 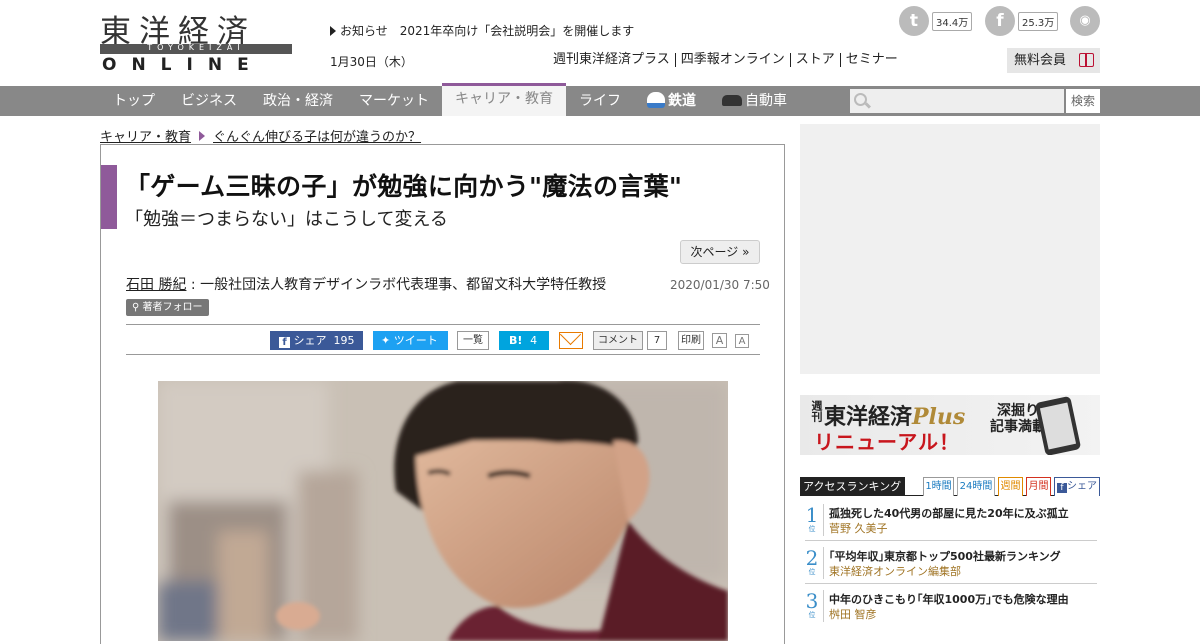 I want to click on hatena-bookmark-button: B! 4, so click(x=524, y=340).